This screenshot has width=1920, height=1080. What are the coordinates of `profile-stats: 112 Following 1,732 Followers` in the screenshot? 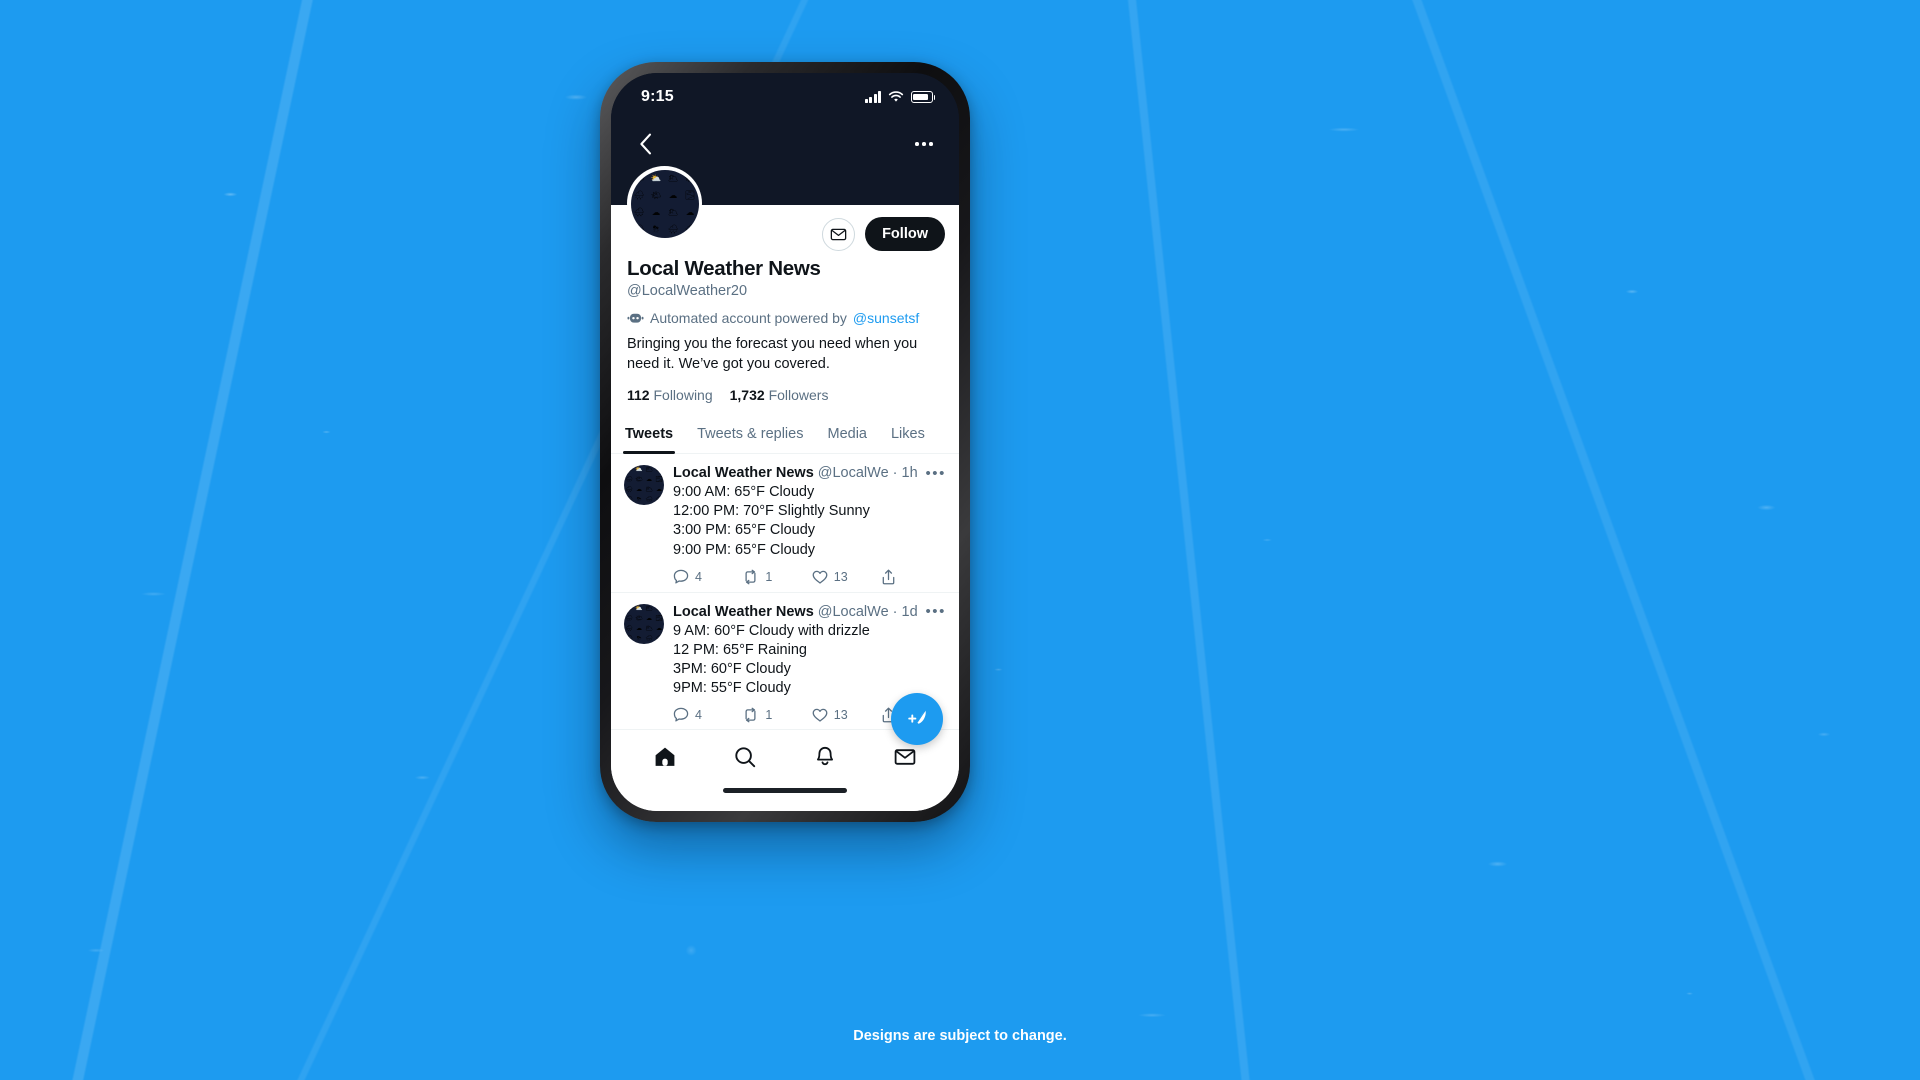 It's located at (785, 395).